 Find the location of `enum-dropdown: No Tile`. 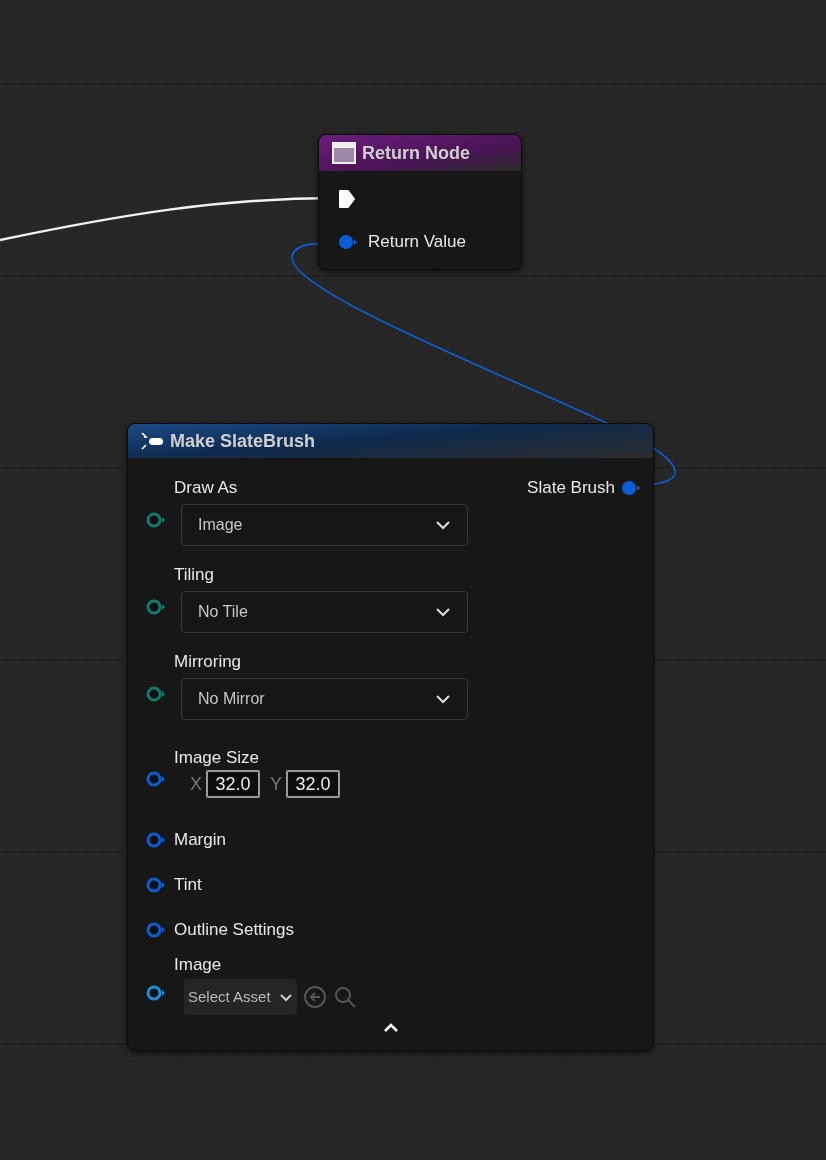

enum-dropdown: No Tile is located at coordinates (324, 611).